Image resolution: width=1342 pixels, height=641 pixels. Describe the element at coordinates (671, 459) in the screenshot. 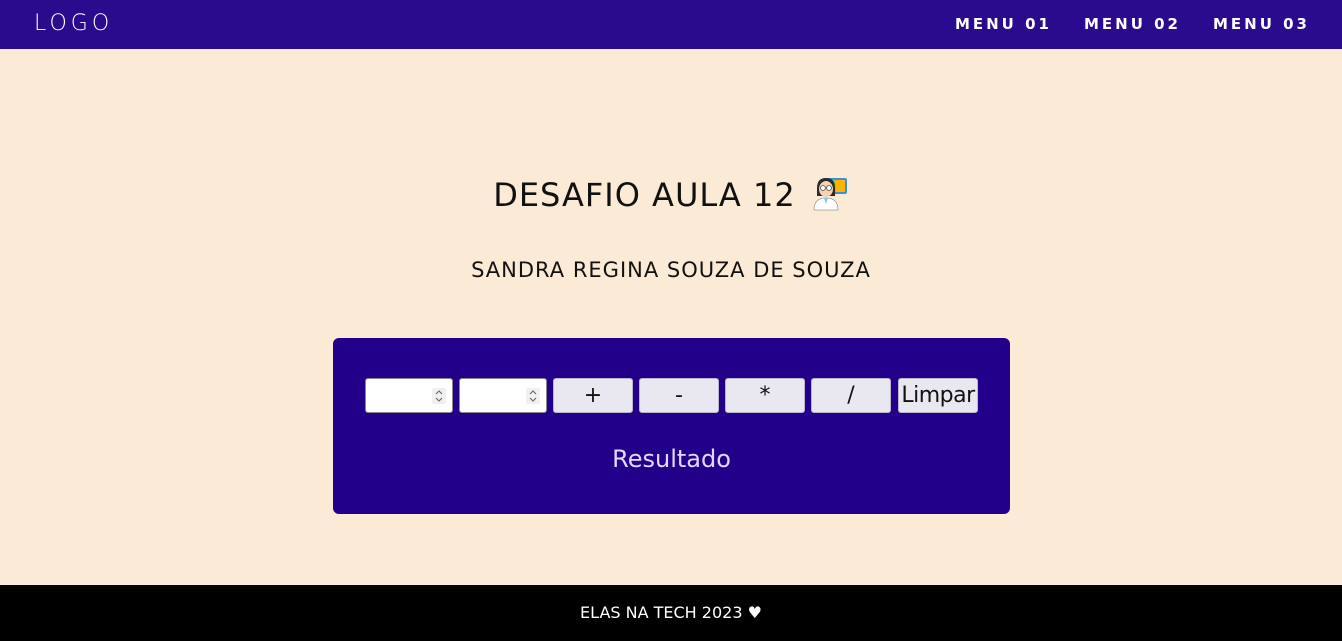

I see `result-output: Resultado` at that location.